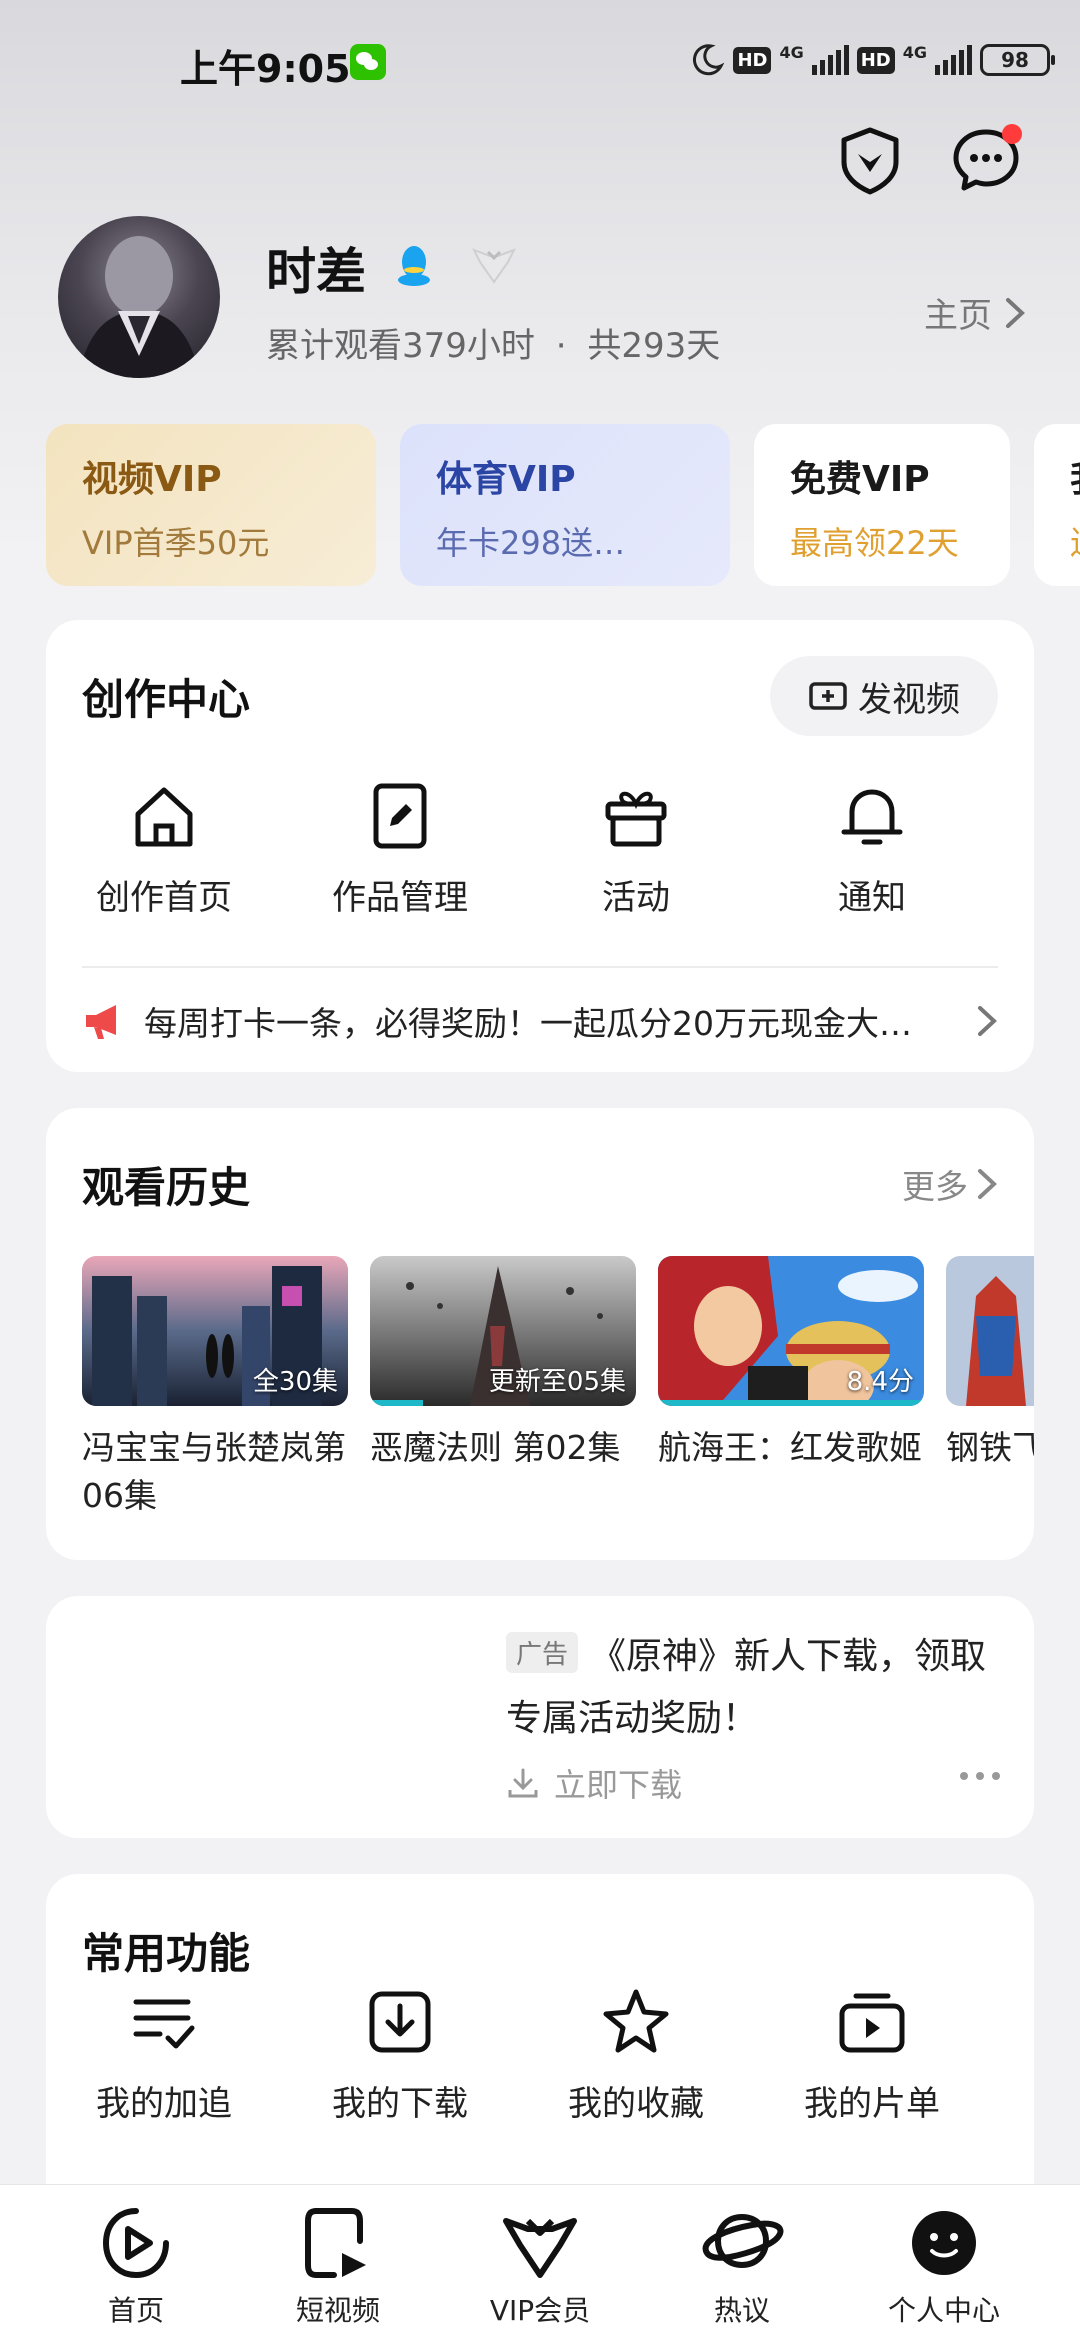  Describe the element at coordinates (943, 2310) in the screenshot. I see `nav-label: 个人中心` at that location.